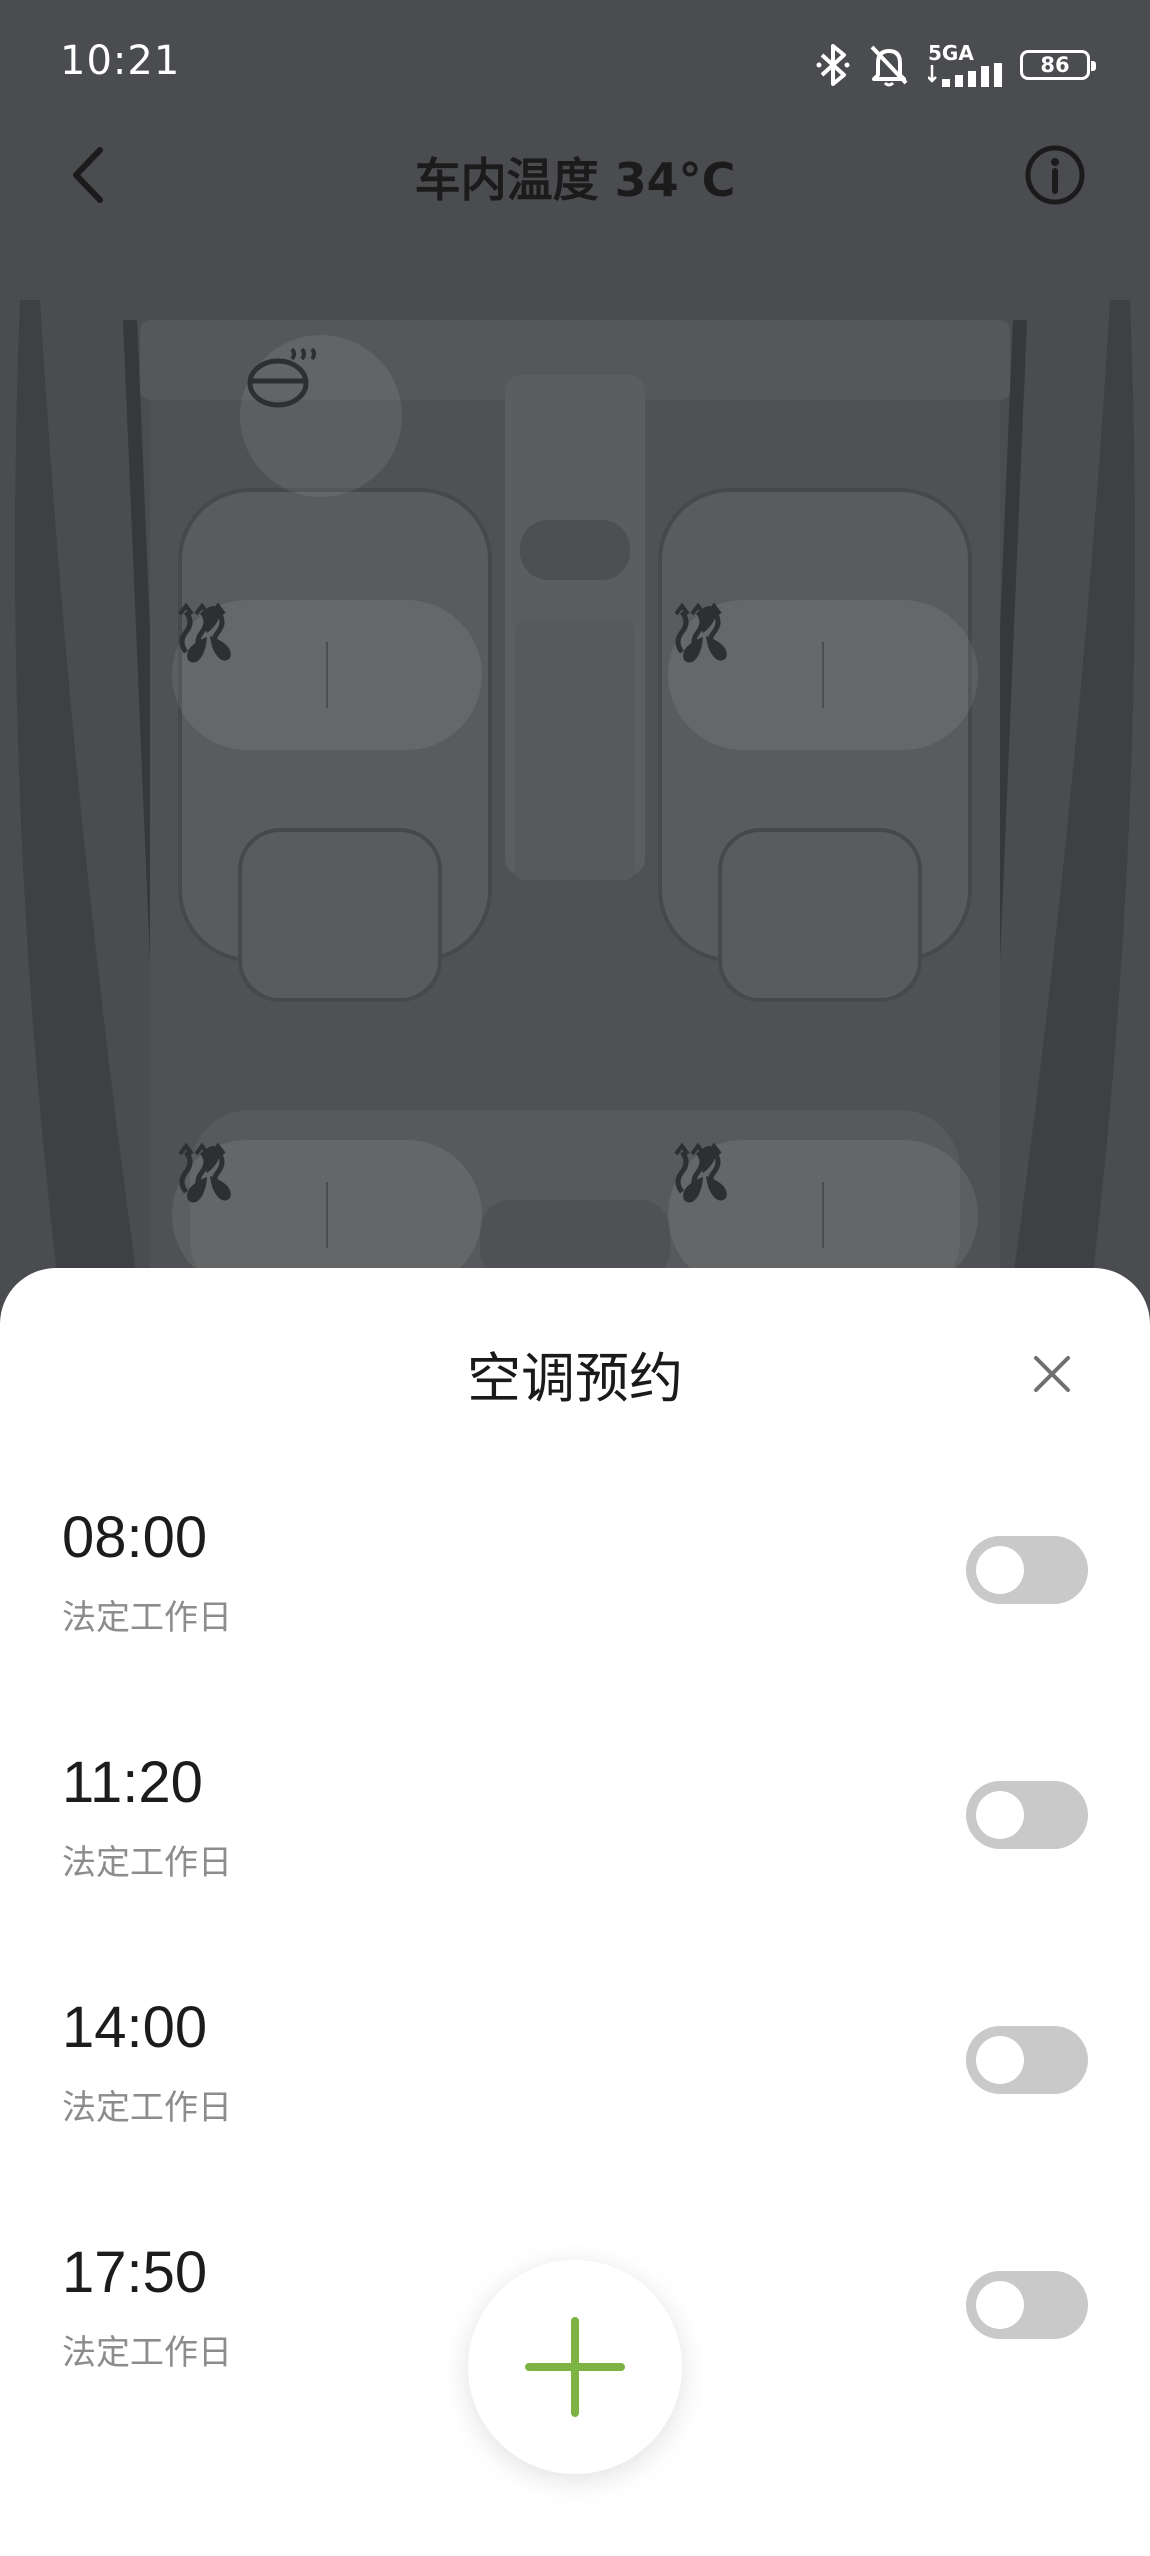 This screenshot has width=1150, height=2556. I want to click on status-bar: 10:21 5GA 86, so click(575, 65).